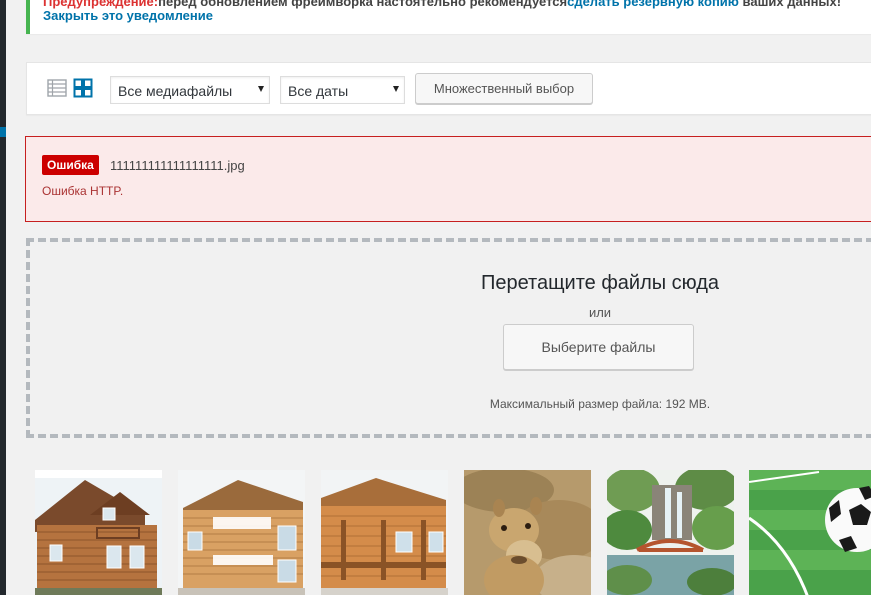 This screenshot has height=595, width=871. I want to click on media-type-filter: Все медиафайлы, so click(190, 90).